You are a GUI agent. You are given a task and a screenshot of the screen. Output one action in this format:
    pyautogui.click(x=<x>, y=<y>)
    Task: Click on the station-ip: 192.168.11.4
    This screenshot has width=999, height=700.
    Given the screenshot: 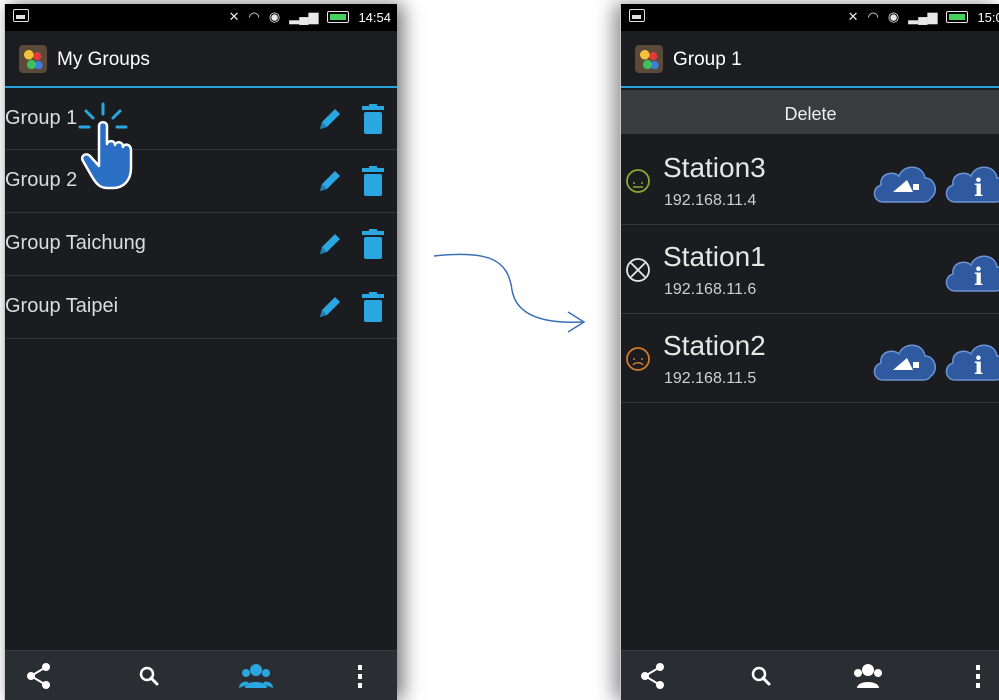 What is the action you would take?
    pyautogui.click(x=710, y=200)
    